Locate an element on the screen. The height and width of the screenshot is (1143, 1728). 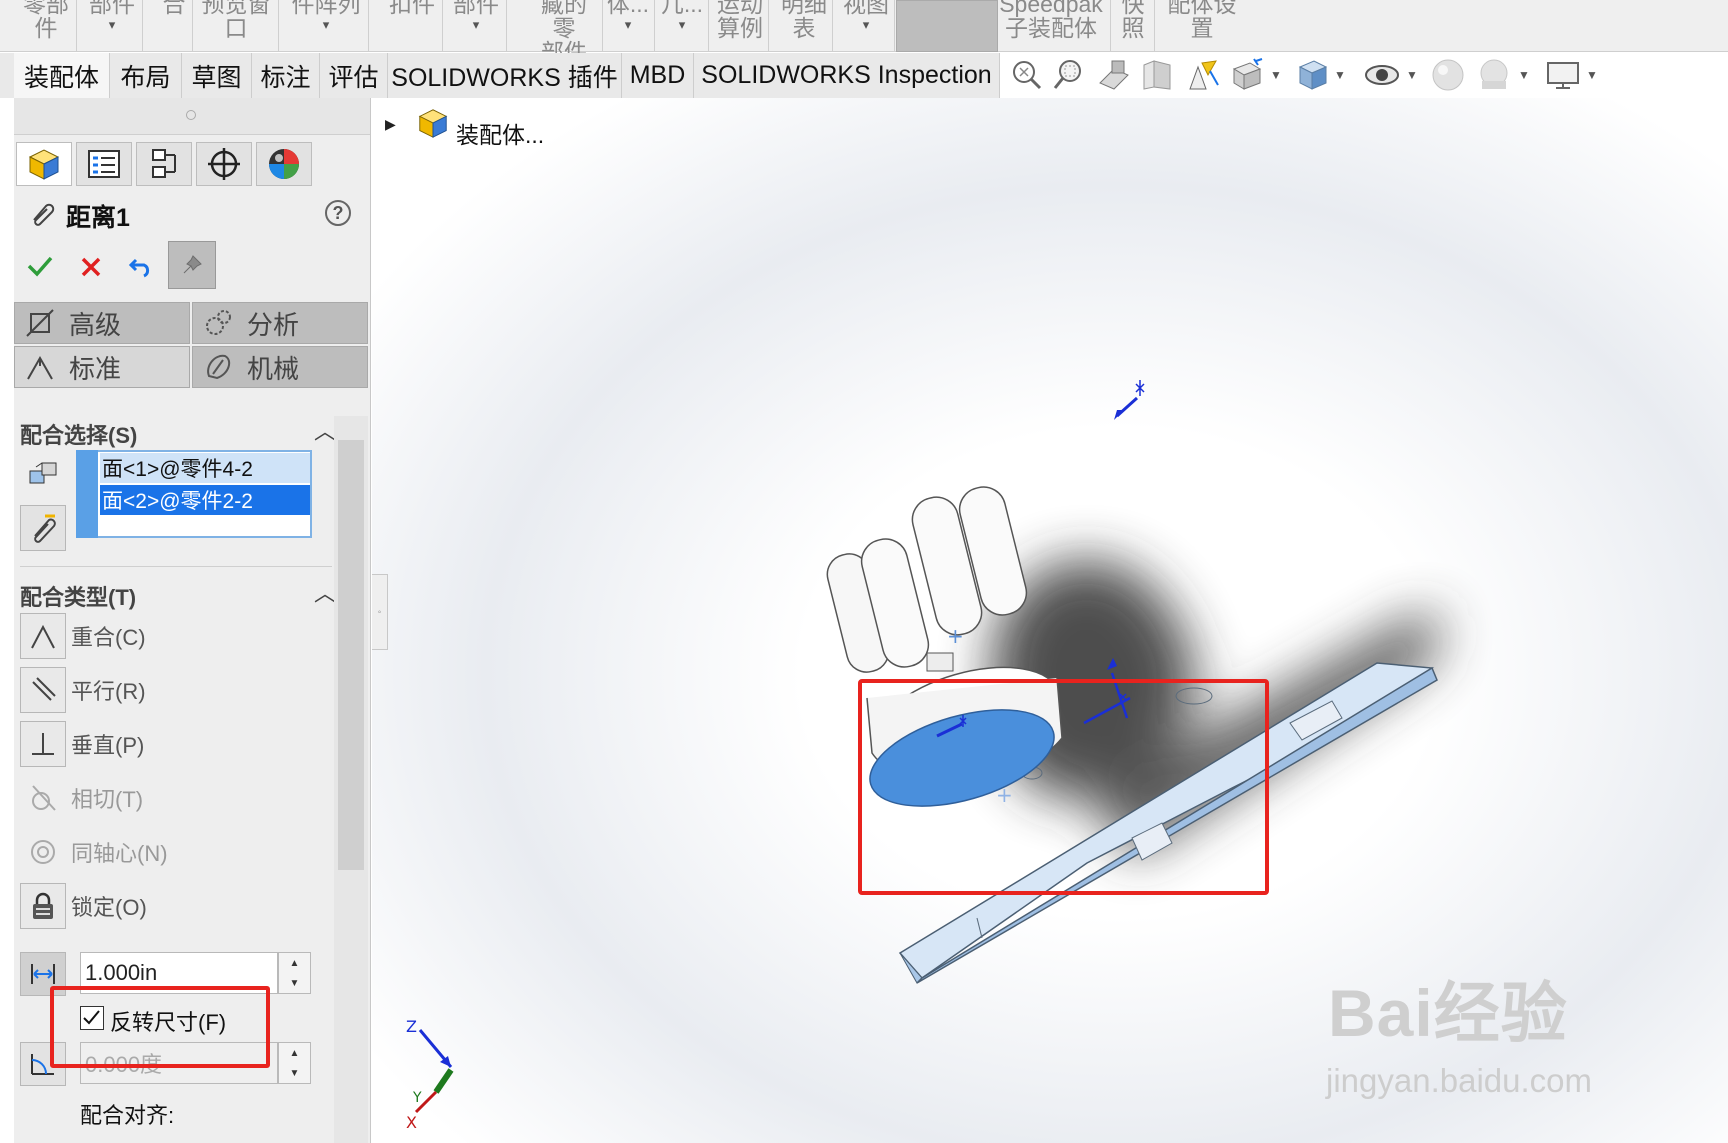
display-style-icon: ▼ is located at coordinates (1320, 75).